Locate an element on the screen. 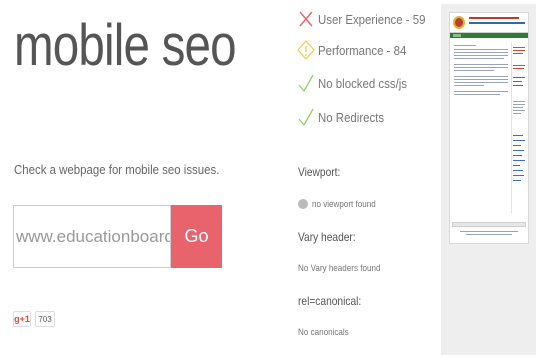  preview-navbar is located at coordinates (489, 35).